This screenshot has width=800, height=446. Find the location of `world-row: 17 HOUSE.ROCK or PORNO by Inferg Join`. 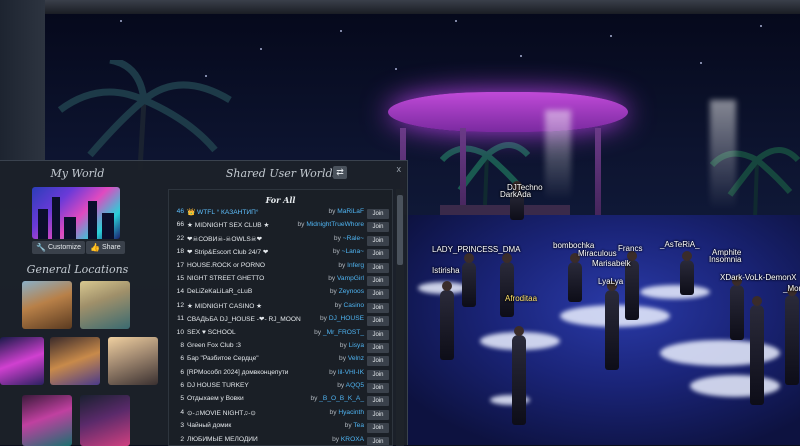

world-row: 17 HOUSE.ROCK or PORNO by Inferg Join is located at coordinates (280, 268).